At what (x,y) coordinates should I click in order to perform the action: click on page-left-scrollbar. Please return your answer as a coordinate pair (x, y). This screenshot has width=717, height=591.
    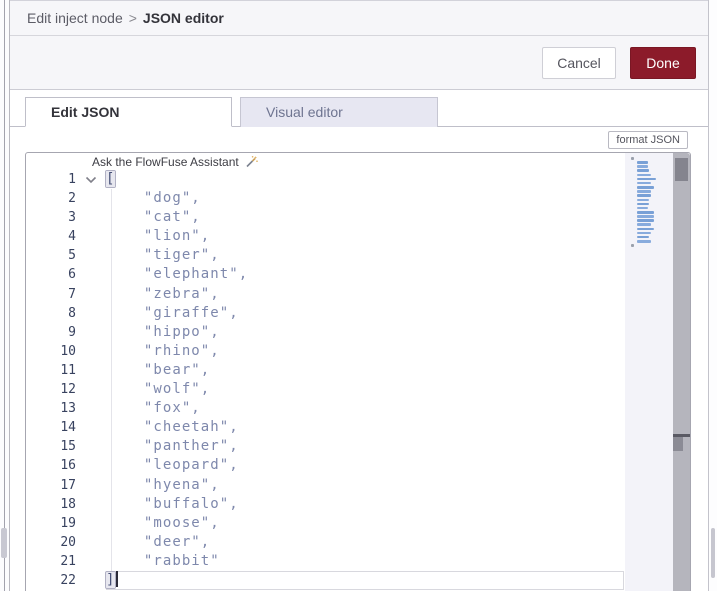
    Looking at the image, I should click on (5, 295).